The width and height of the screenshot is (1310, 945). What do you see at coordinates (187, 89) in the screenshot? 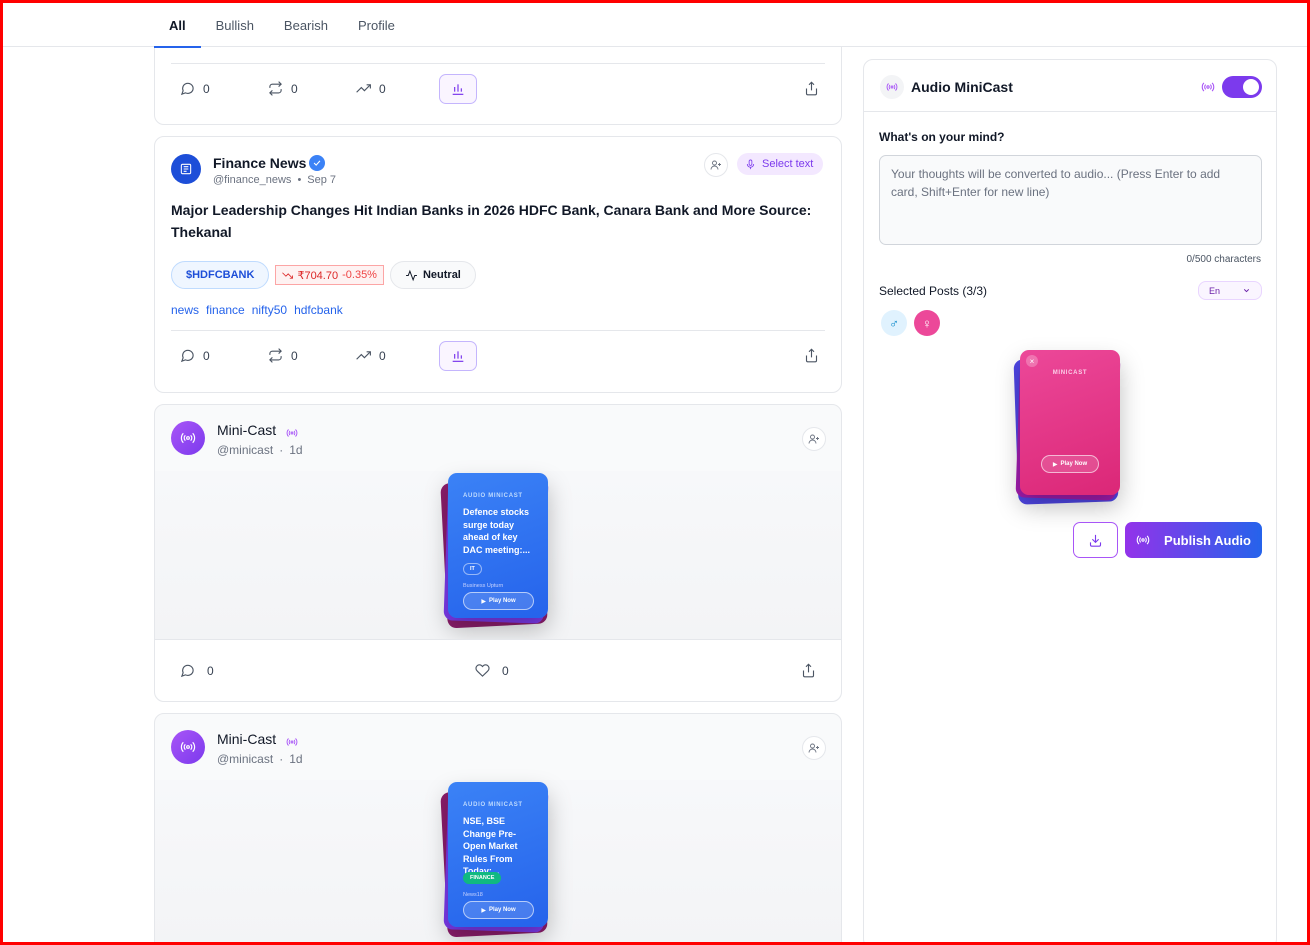
I see `comment-icon` at bounding box center [187, 89].